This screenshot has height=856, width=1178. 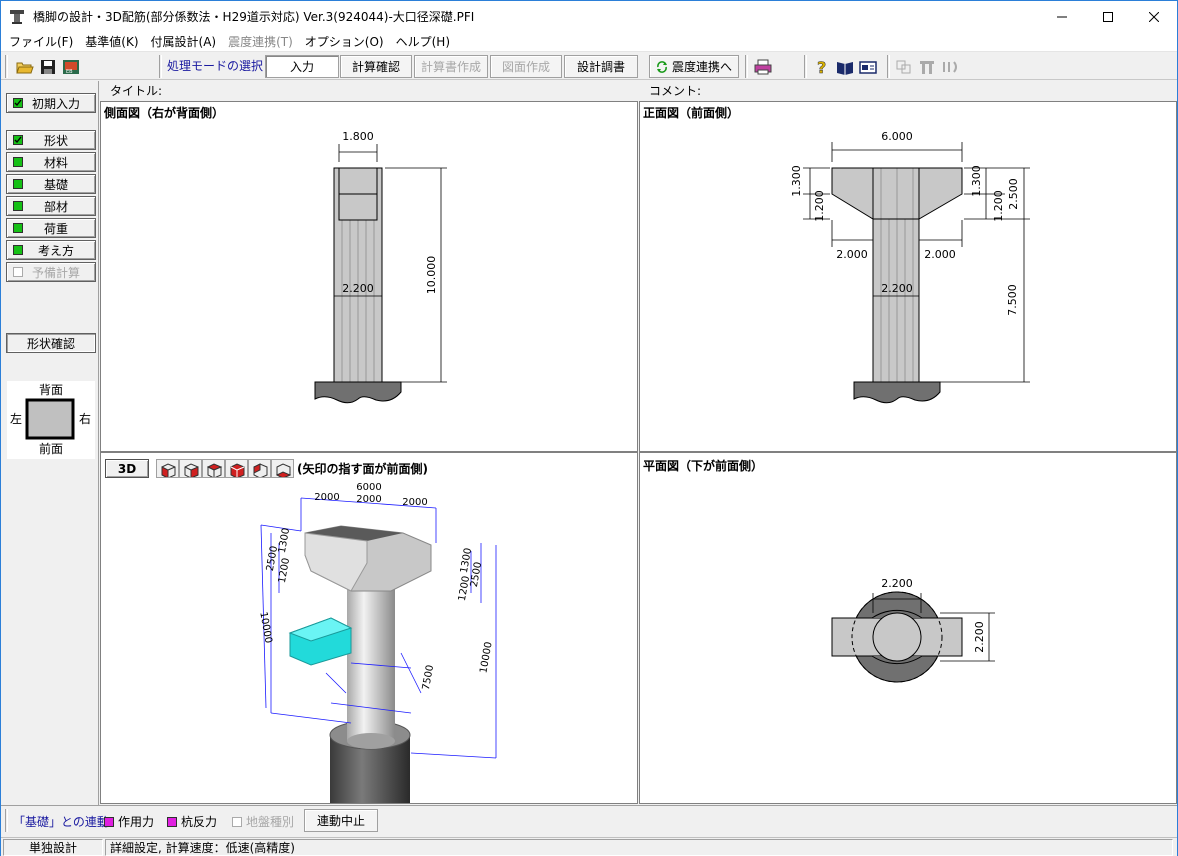 I want to click on close-icon, so click(x=1154, y=16).